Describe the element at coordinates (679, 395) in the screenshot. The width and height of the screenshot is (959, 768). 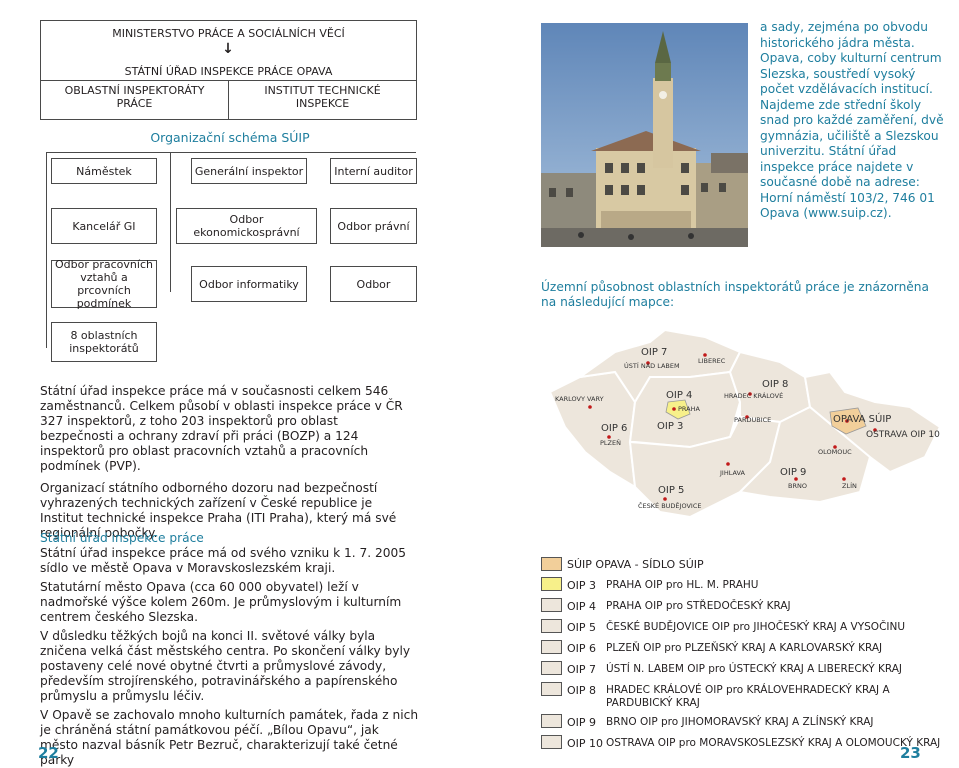
I see `map-oip4: OIP 4` at that location.